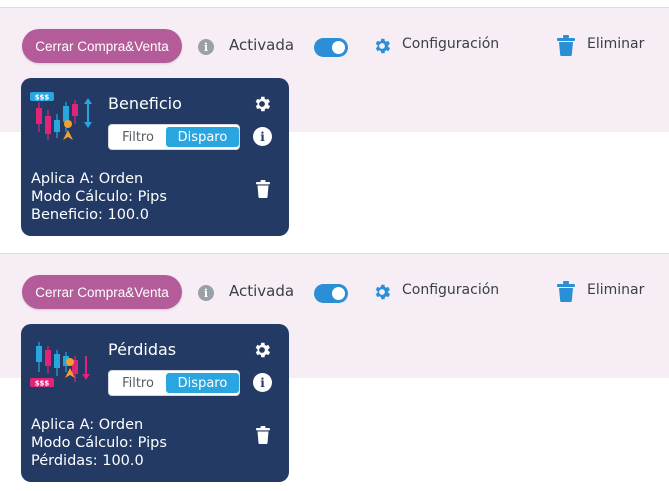 The width and height of the screenshot is (669, 491). What do you see at coordinates (90, 215) in the screenshot?
I see `value-text: Beneficio: 100.0` at bounding box center [90, 215].